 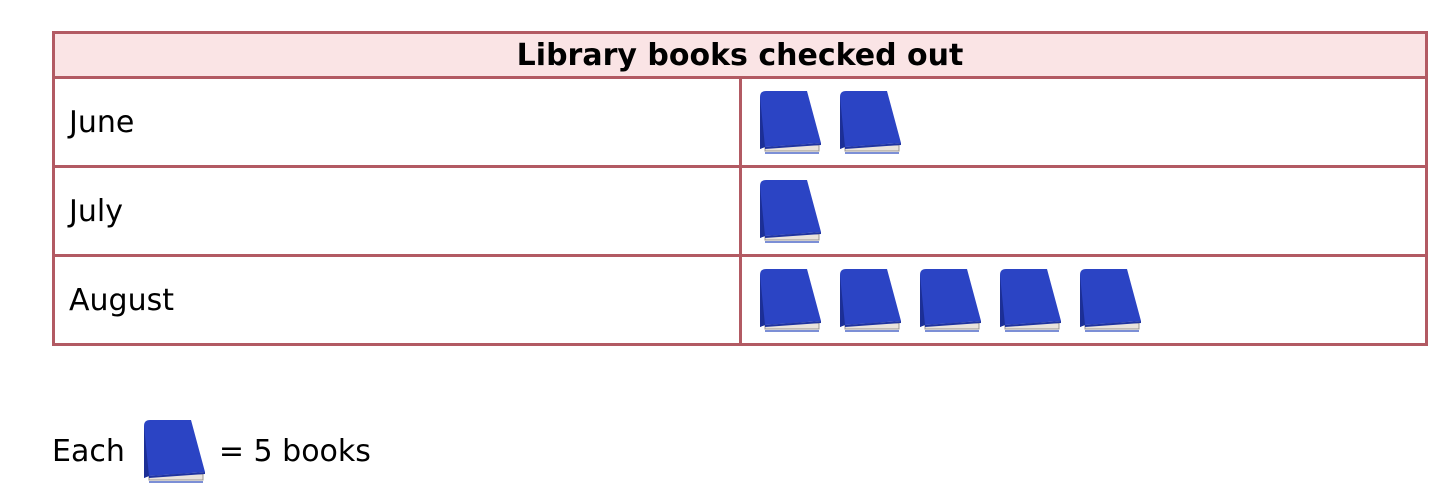 What do you see at coordinates (294, 451) in the screenshot?
I see `key-suffix: = 5 books` at bounding box center [294, 451].